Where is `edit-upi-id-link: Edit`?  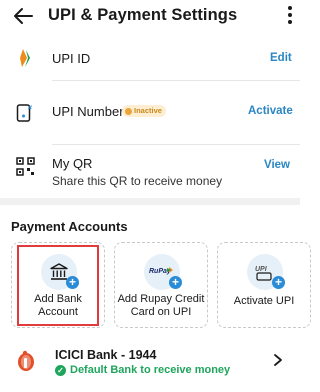
edit-upi-id-link: Edit is located at coordinates (281, 58).